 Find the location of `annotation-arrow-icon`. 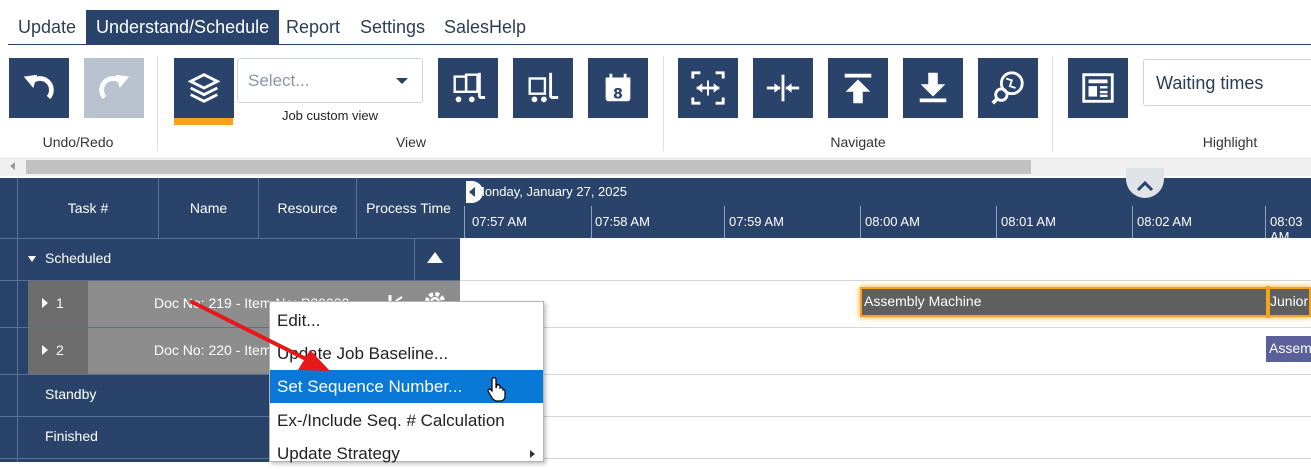

annotation-arrow-icon is located at coordinates (260, 335).